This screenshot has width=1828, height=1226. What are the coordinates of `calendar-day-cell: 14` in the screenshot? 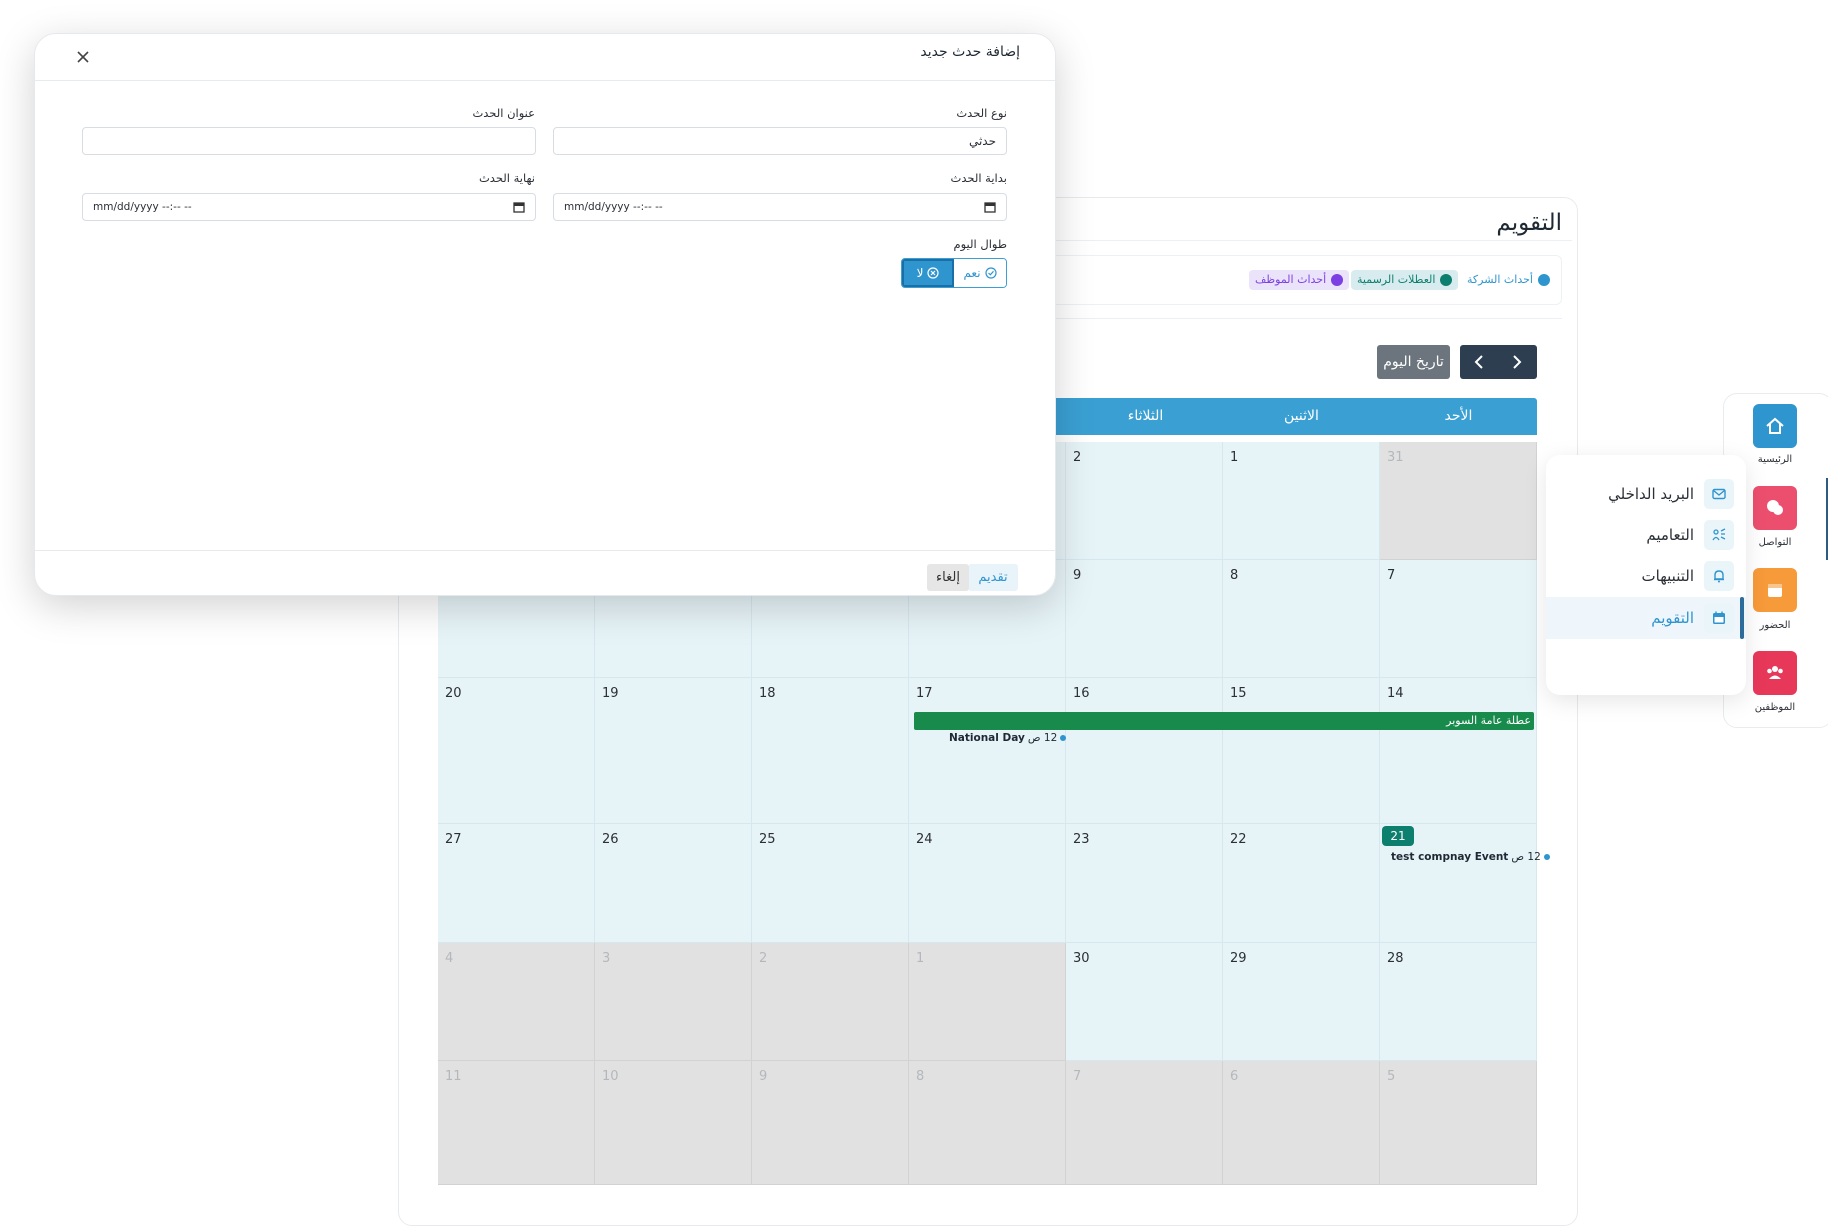 It's located at (1458, 751).